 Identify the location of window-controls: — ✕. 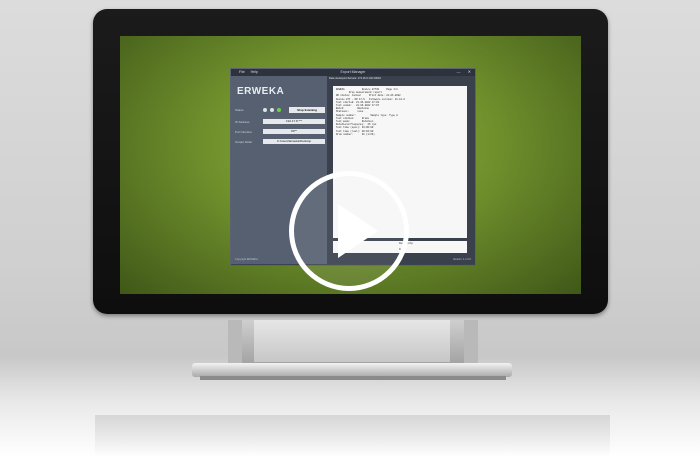
(461, 71).